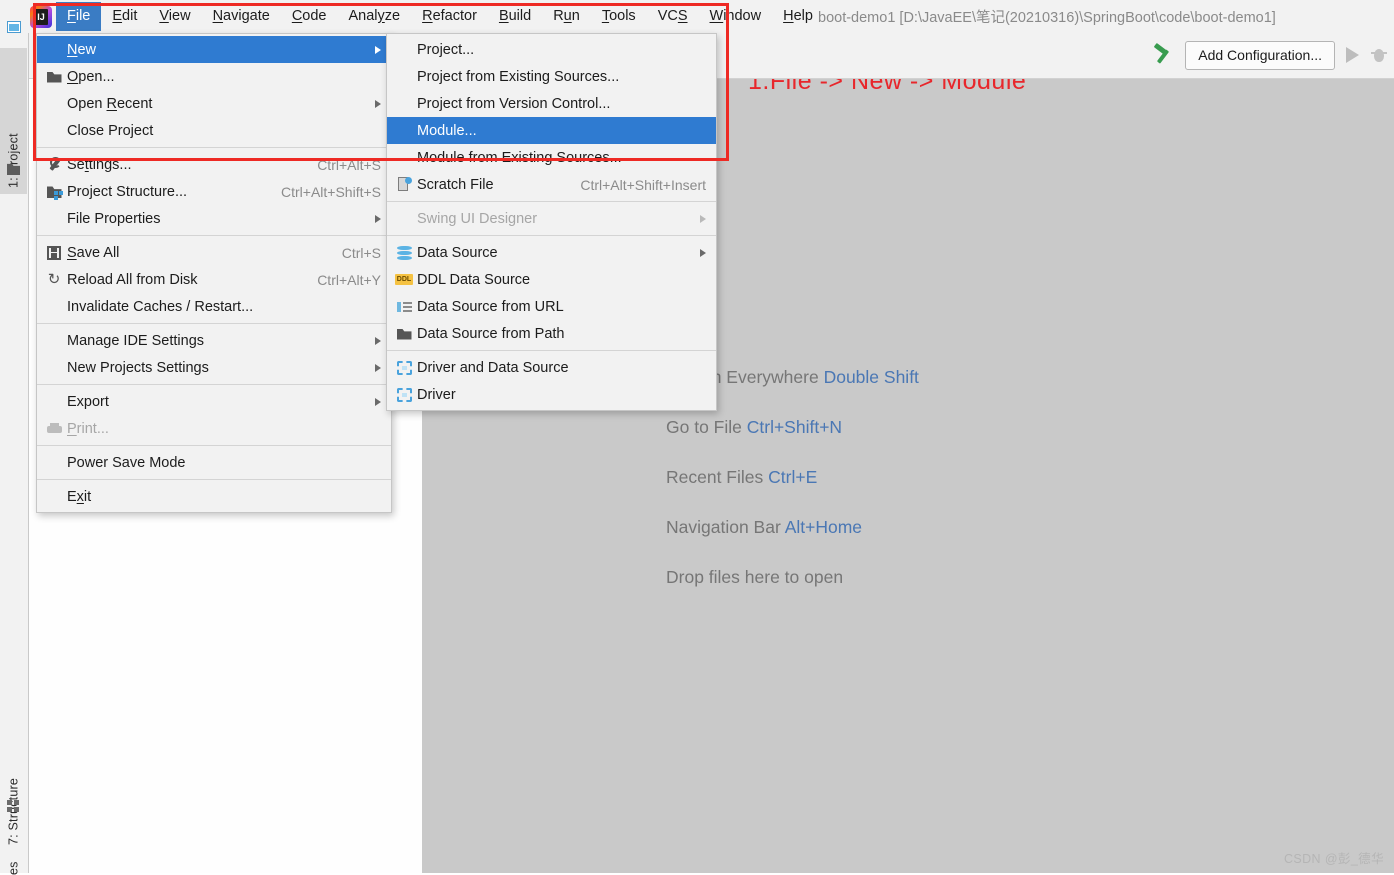 This screenshot has height=875, width=1394. What do you see at coordinates (551, 252) in the screenshot?
I see `new-submenu-item-data-source: Data Source` at bounding box center [551, 252].